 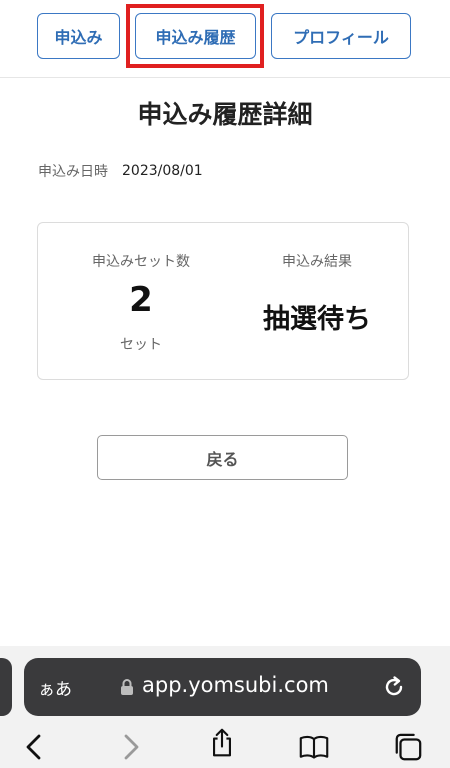 I want to click on book-icon, so click(x=314, y=747).